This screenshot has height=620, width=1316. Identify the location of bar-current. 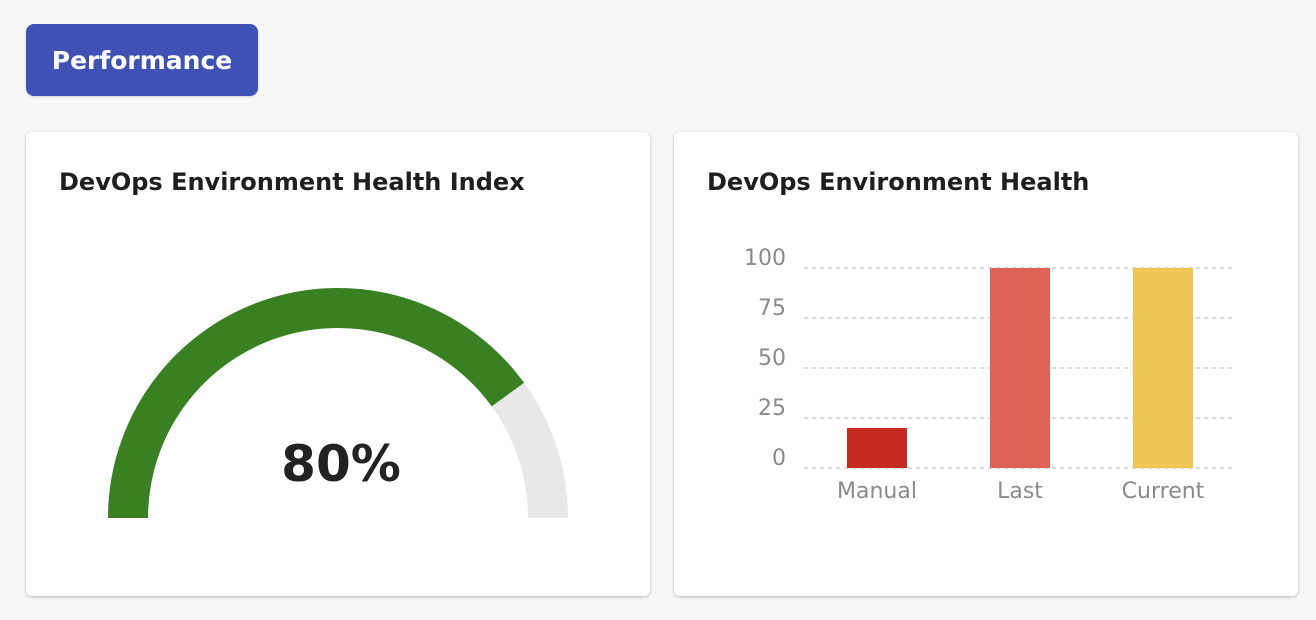
(1163, 368).